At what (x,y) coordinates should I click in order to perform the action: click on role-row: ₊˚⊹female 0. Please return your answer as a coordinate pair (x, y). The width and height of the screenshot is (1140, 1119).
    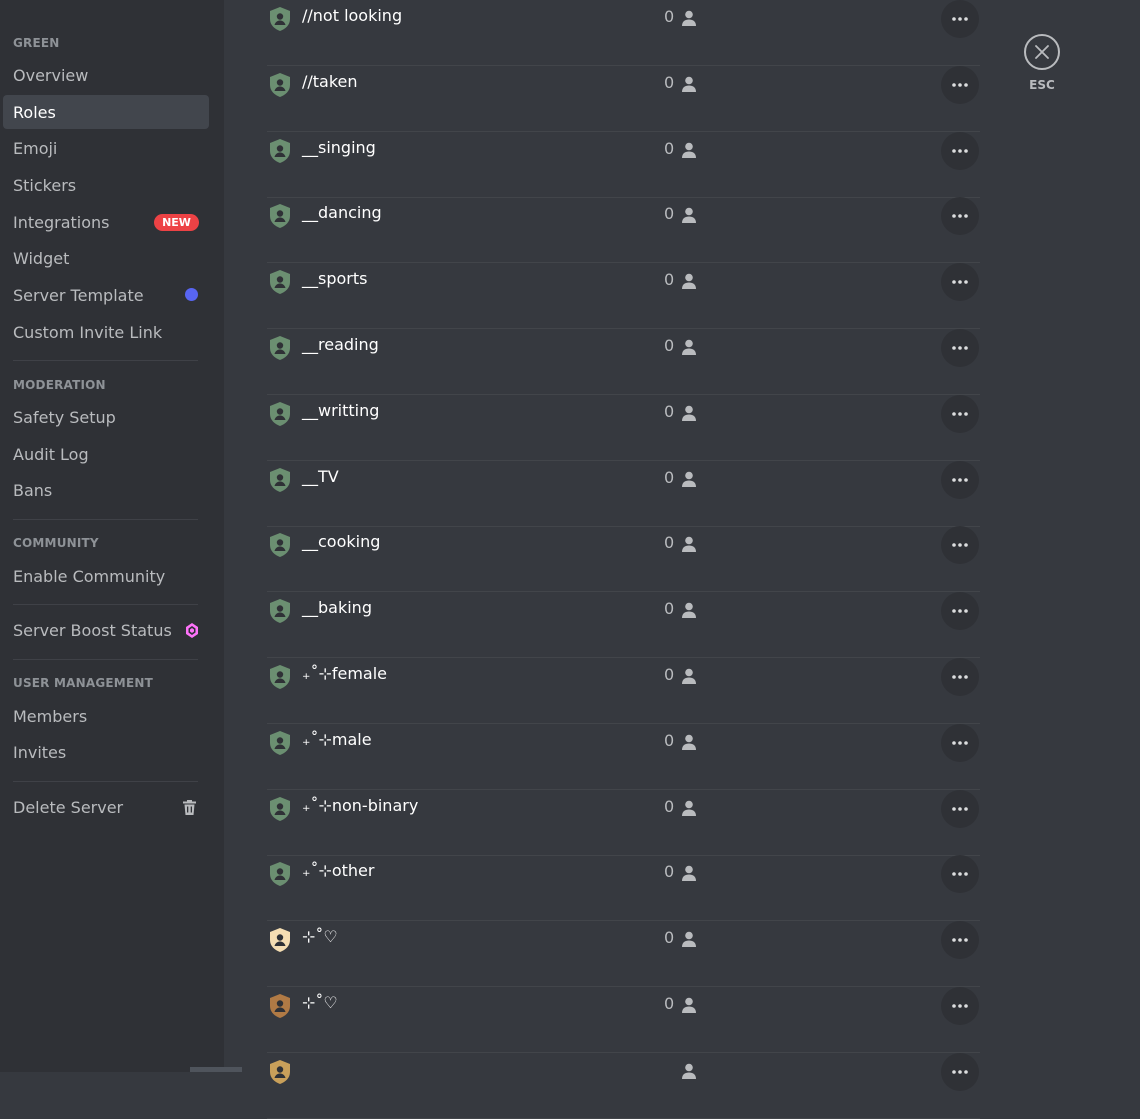
    Looking at the image, I should click on (623, 691).